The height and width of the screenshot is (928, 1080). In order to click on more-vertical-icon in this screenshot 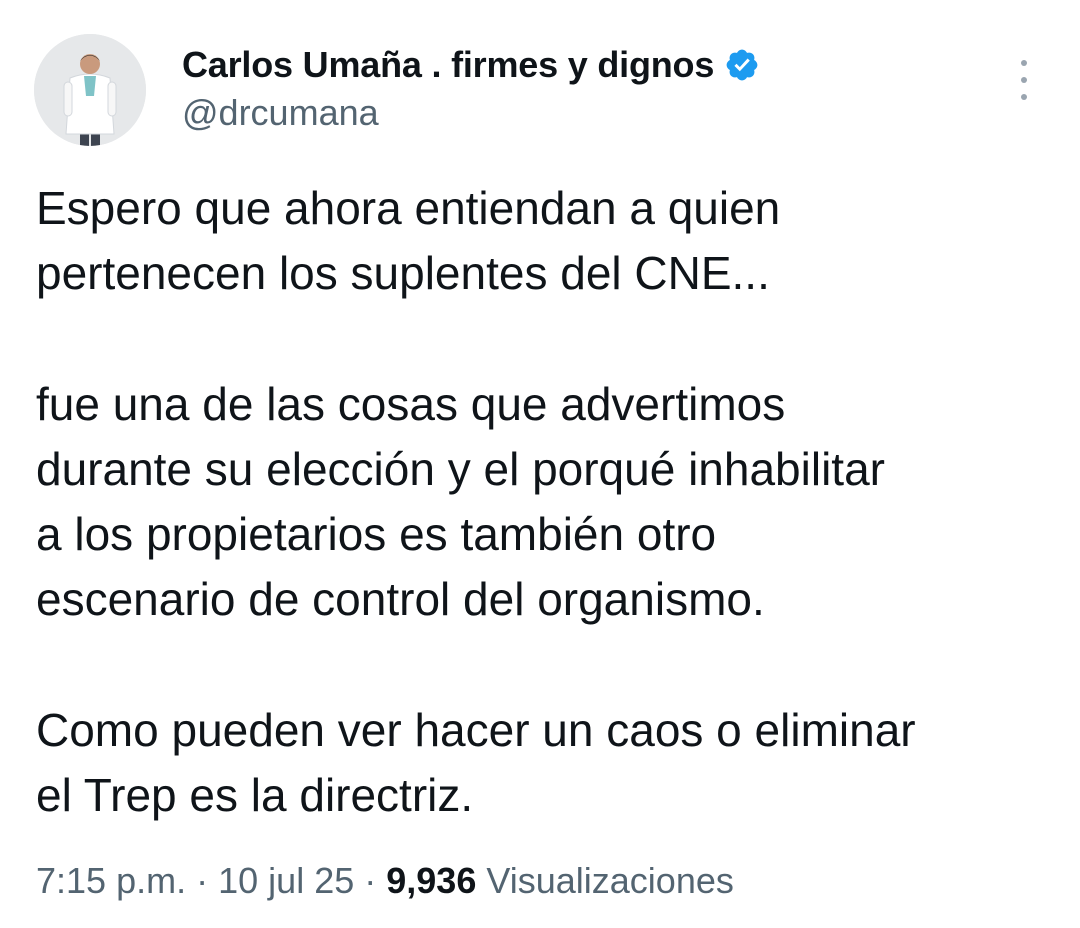, I will do `click(1024, 80)`.